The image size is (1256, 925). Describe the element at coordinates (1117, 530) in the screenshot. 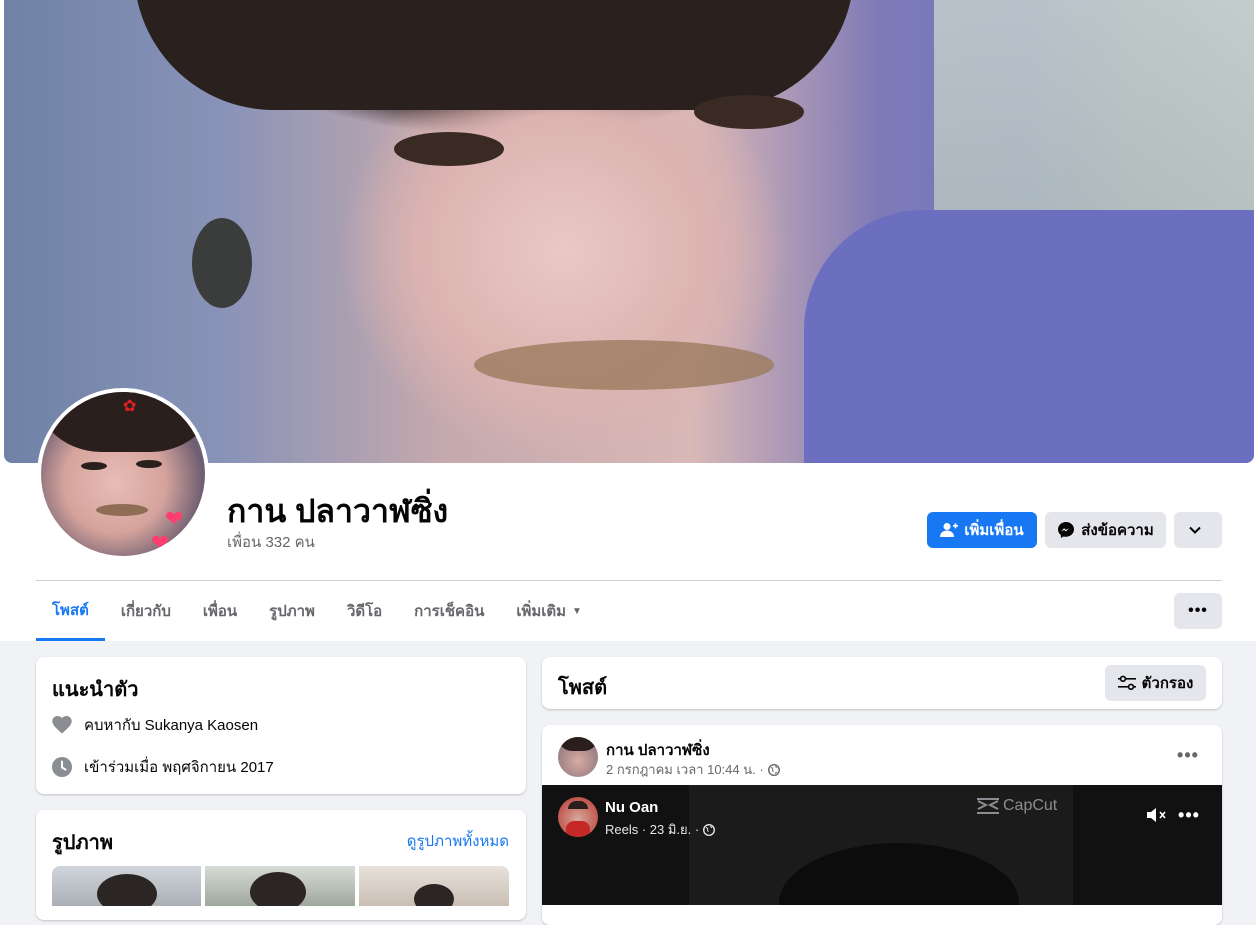

I see `message-label: ส่งข้อความ` at that location.